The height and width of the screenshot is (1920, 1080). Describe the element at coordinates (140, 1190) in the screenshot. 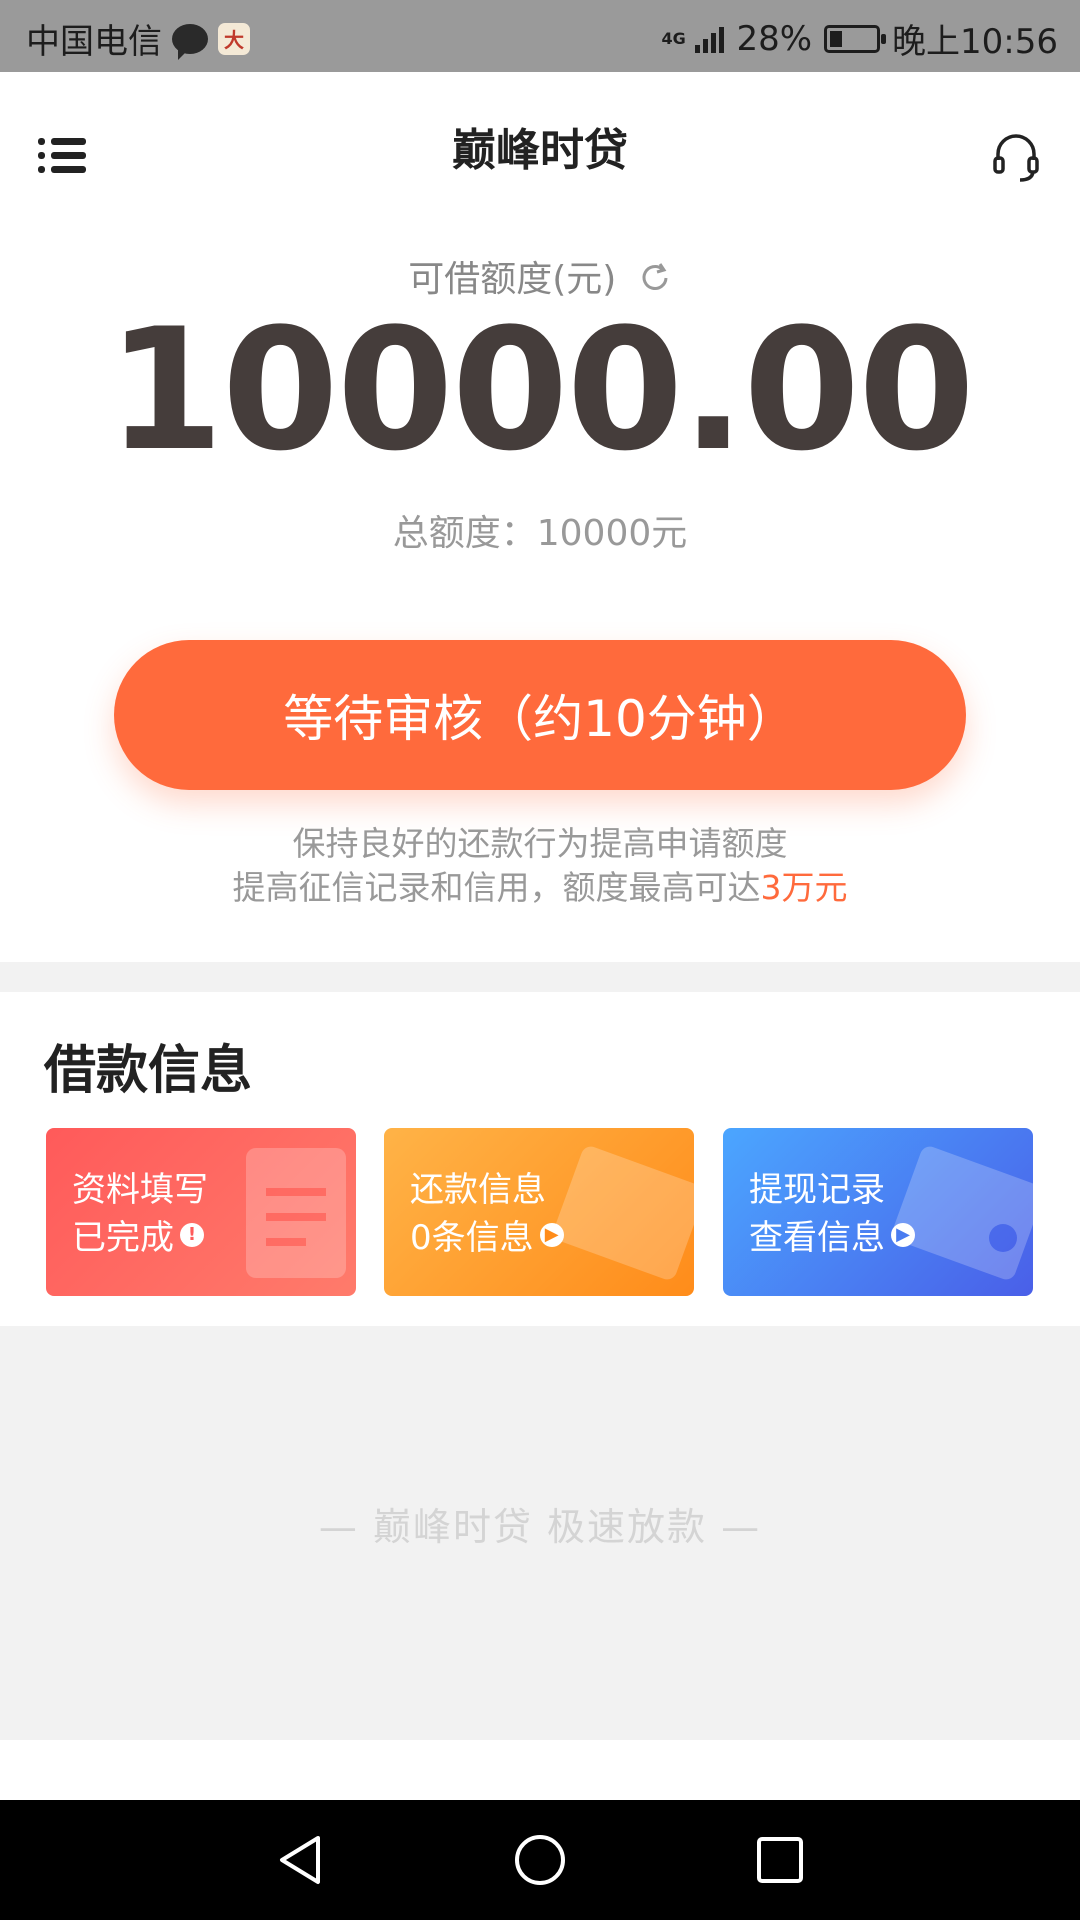

I see `card-title: 资料填写` at that location.